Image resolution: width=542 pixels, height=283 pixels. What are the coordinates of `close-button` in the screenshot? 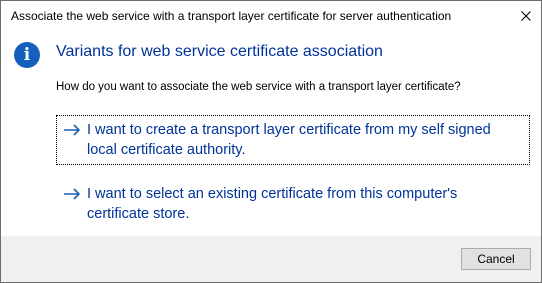 It's located at (526, 16).